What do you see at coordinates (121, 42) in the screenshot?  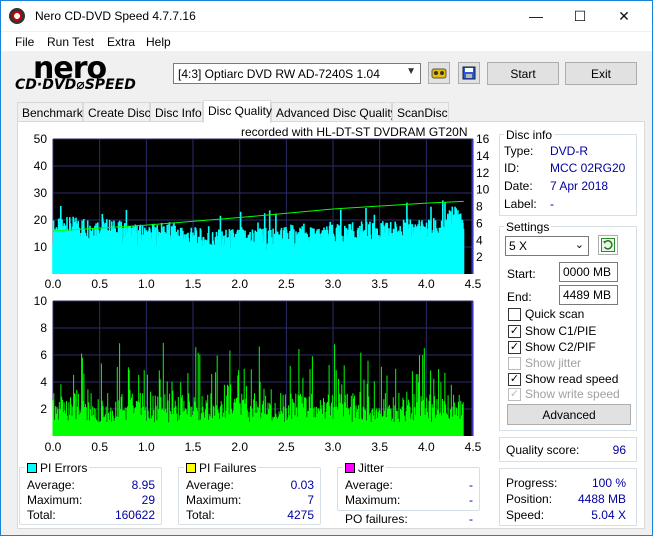 I see `menu-extra: Extra` at bounding box center [121, 42].